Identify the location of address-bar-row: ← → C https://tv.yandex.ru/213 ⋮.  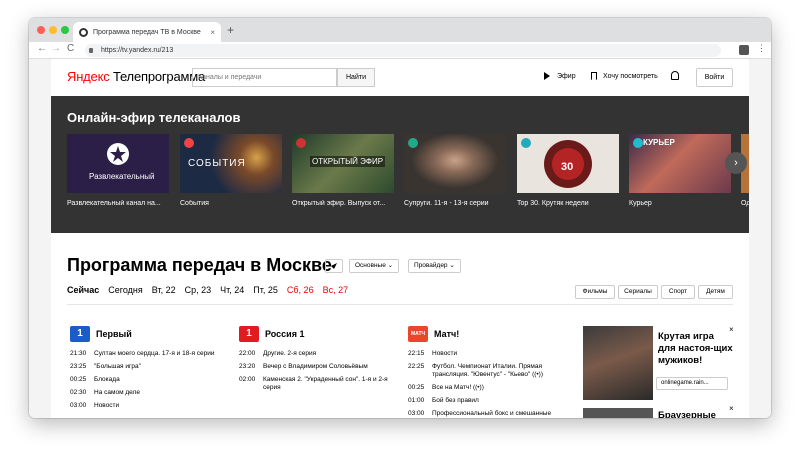
(400, 50).